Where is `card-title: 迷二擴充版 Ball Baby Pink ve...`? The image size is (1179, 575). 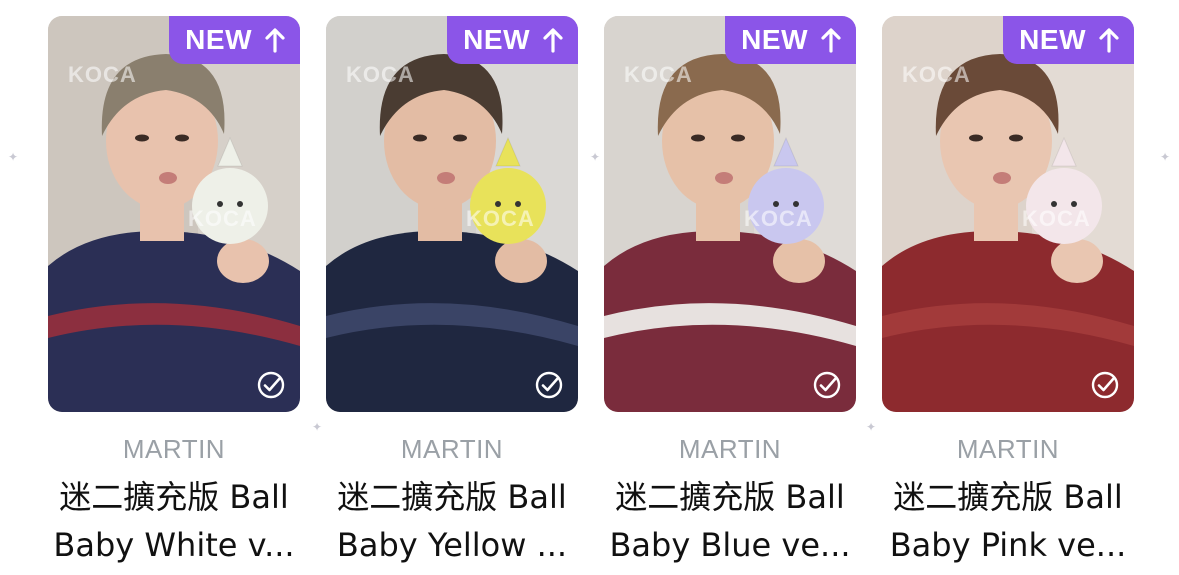
card-title: 迷二擴充版 Ball Baby Pink ve... is located at coordinates (1008, 521).